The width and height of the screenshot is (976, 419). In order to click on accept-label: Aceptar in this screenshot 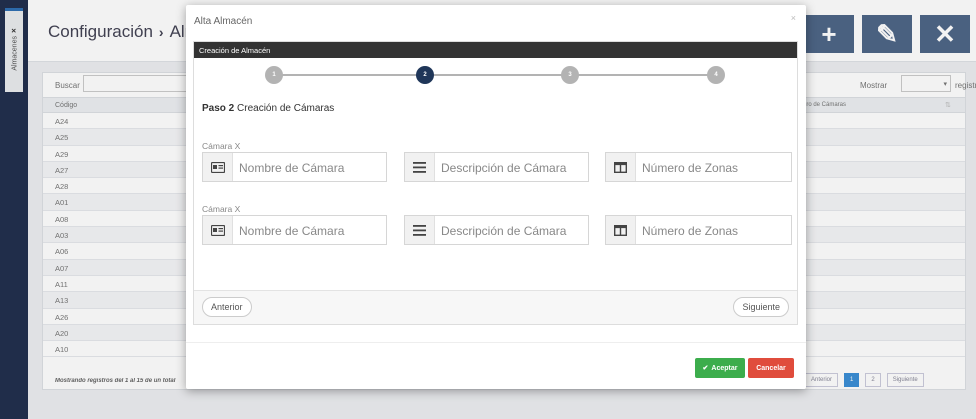, I will do `click(724, 368)`.